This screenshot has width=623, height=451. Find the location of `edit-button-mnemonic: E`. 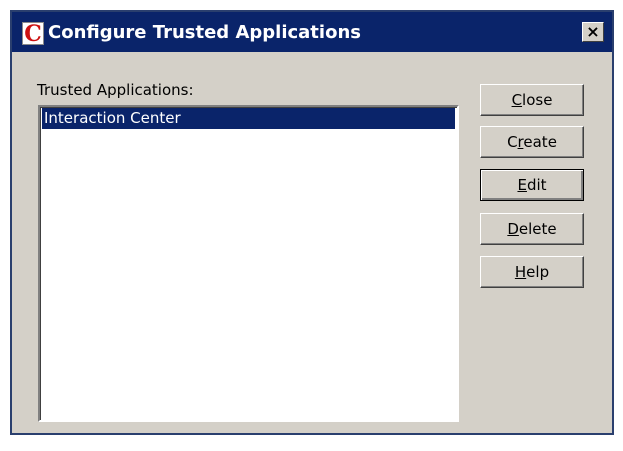

edit-button-mnemonic: E is located at coordinates (522, 185).